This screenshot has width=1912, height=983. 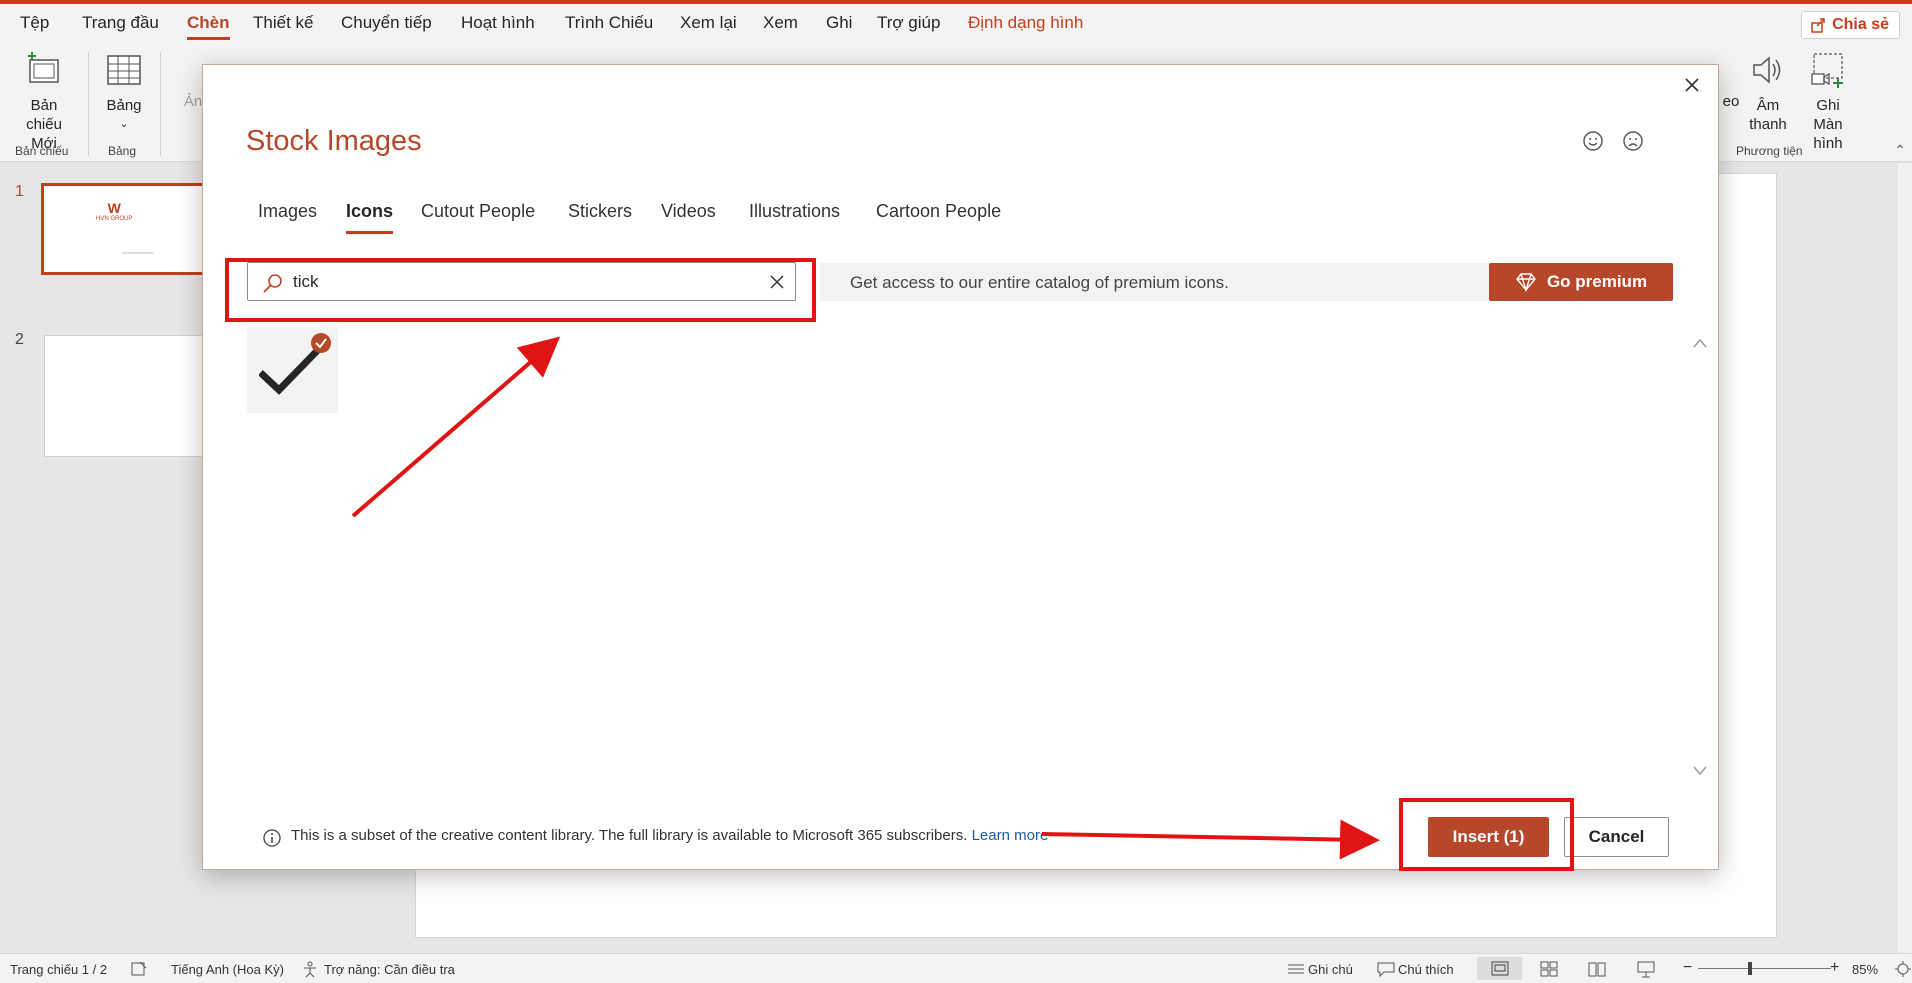 What do you see at coordinates (1597, 969) in the screenshot?
I see `reading-view-icon` at bounding box center [1597, 969].